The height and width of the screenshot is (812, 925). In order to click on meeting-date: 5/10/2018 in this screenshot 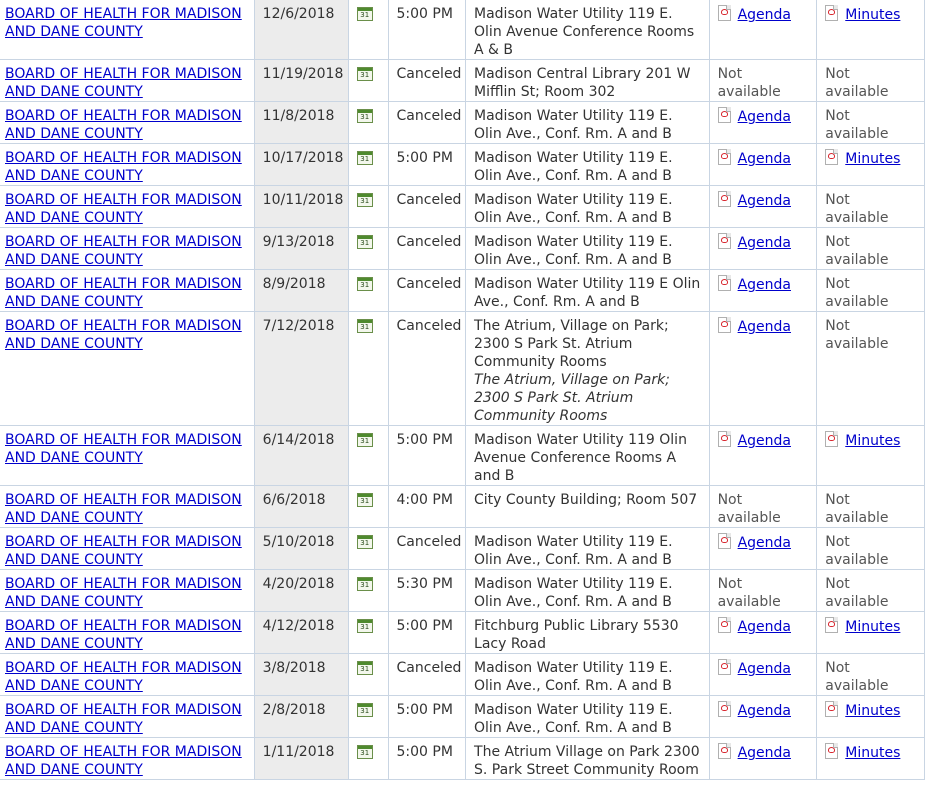, I will do `click(302, 548)`.